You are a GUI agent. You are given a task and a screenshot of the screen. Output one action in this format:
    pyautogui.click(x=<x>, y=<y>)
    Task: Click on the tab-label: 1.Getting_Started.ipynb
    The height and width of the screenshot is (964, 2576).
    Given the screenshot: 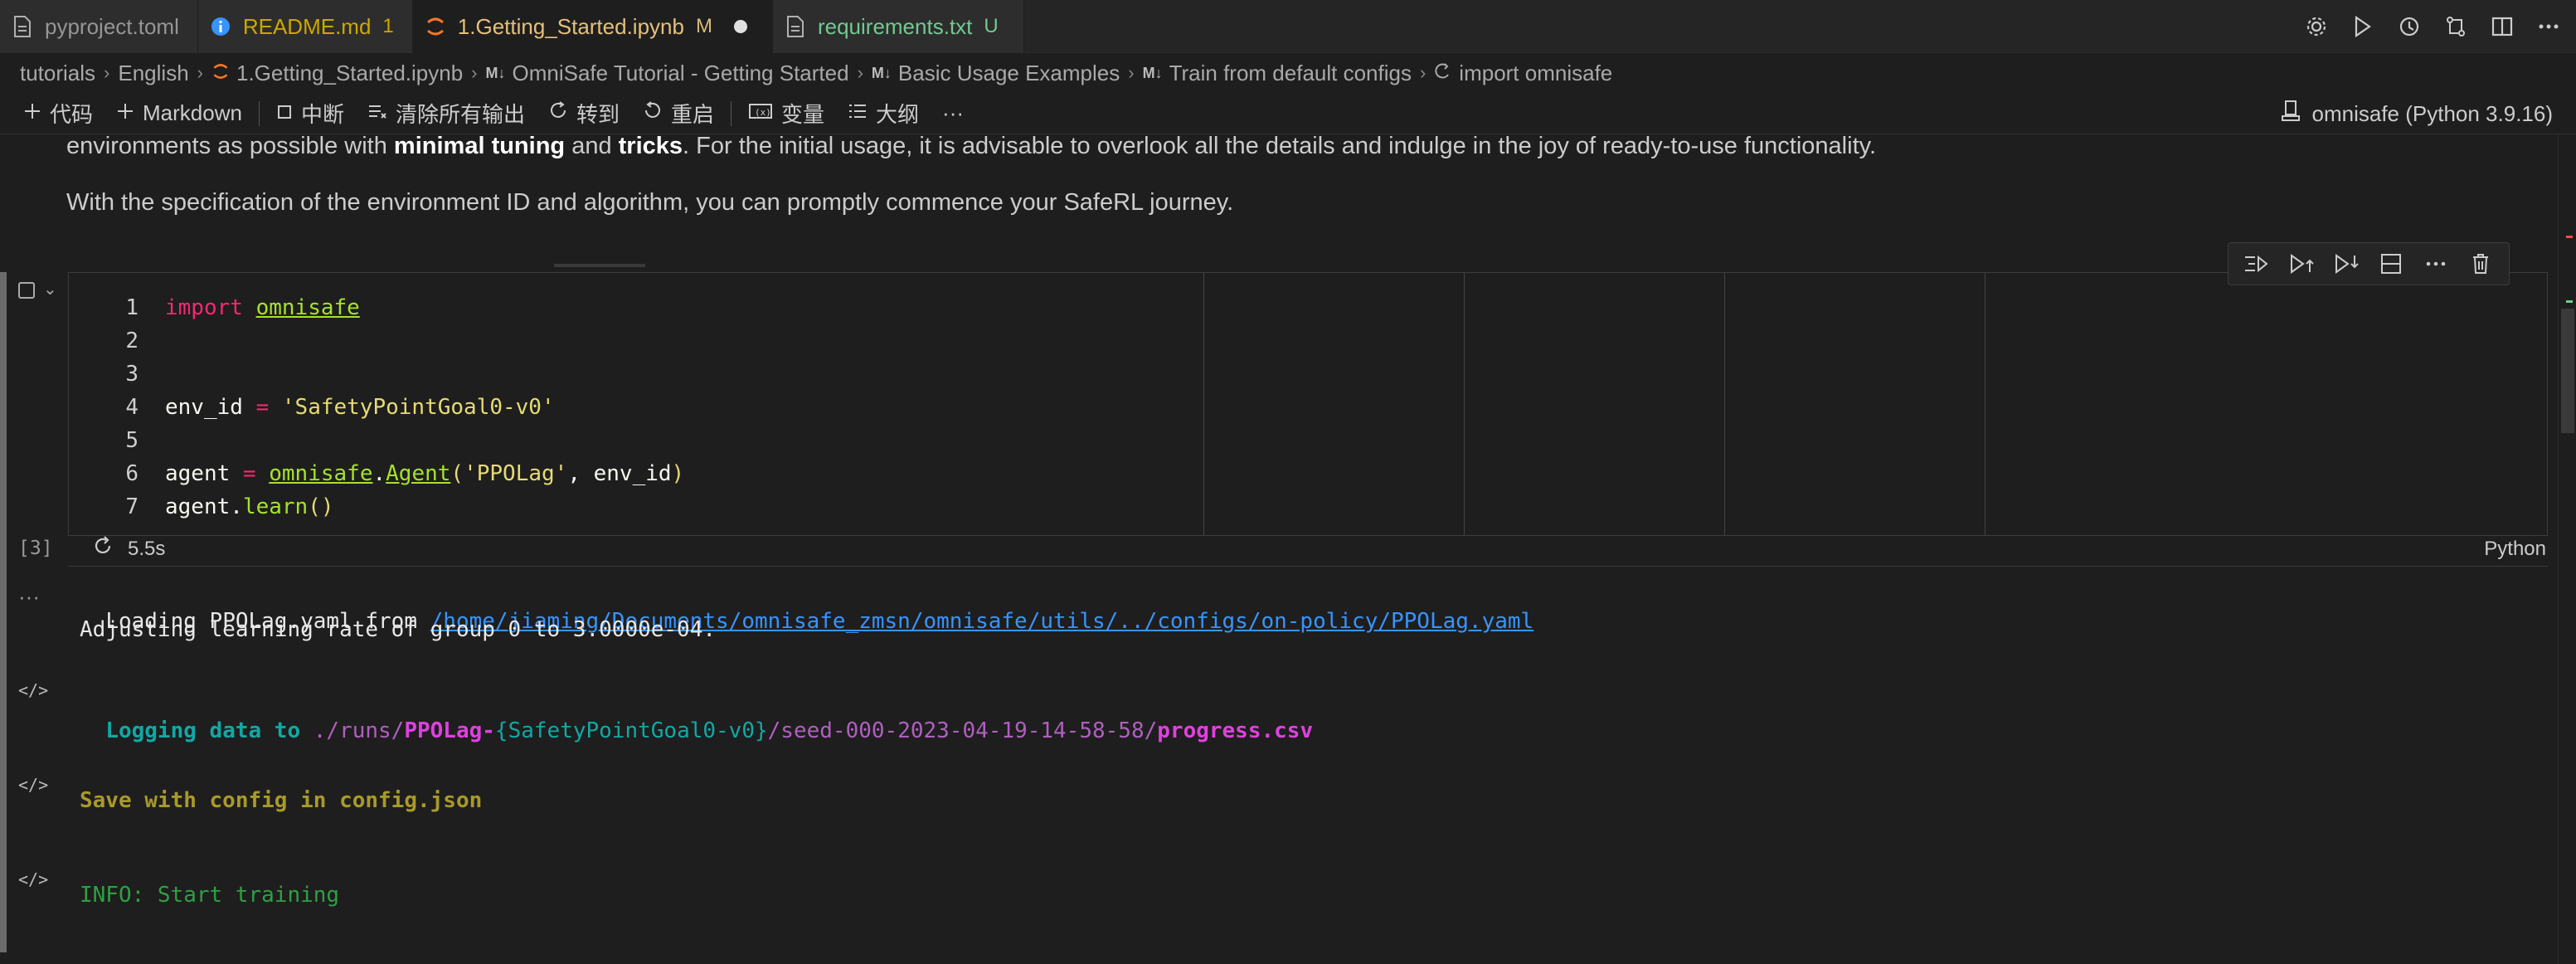 What is the action you would take?
    pyautogui.click(x=570, y=26)
    